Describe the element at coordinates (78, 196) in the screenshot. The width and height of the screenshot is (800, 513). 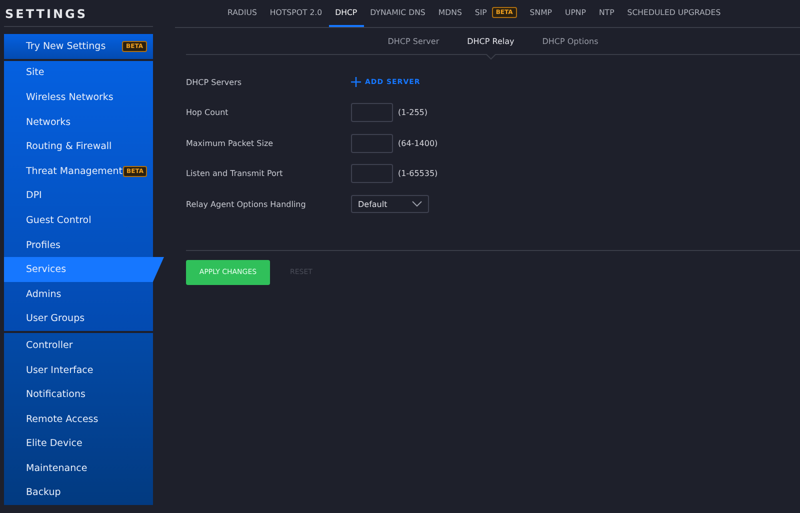
I see `sidebar-item: DPI` at that location.